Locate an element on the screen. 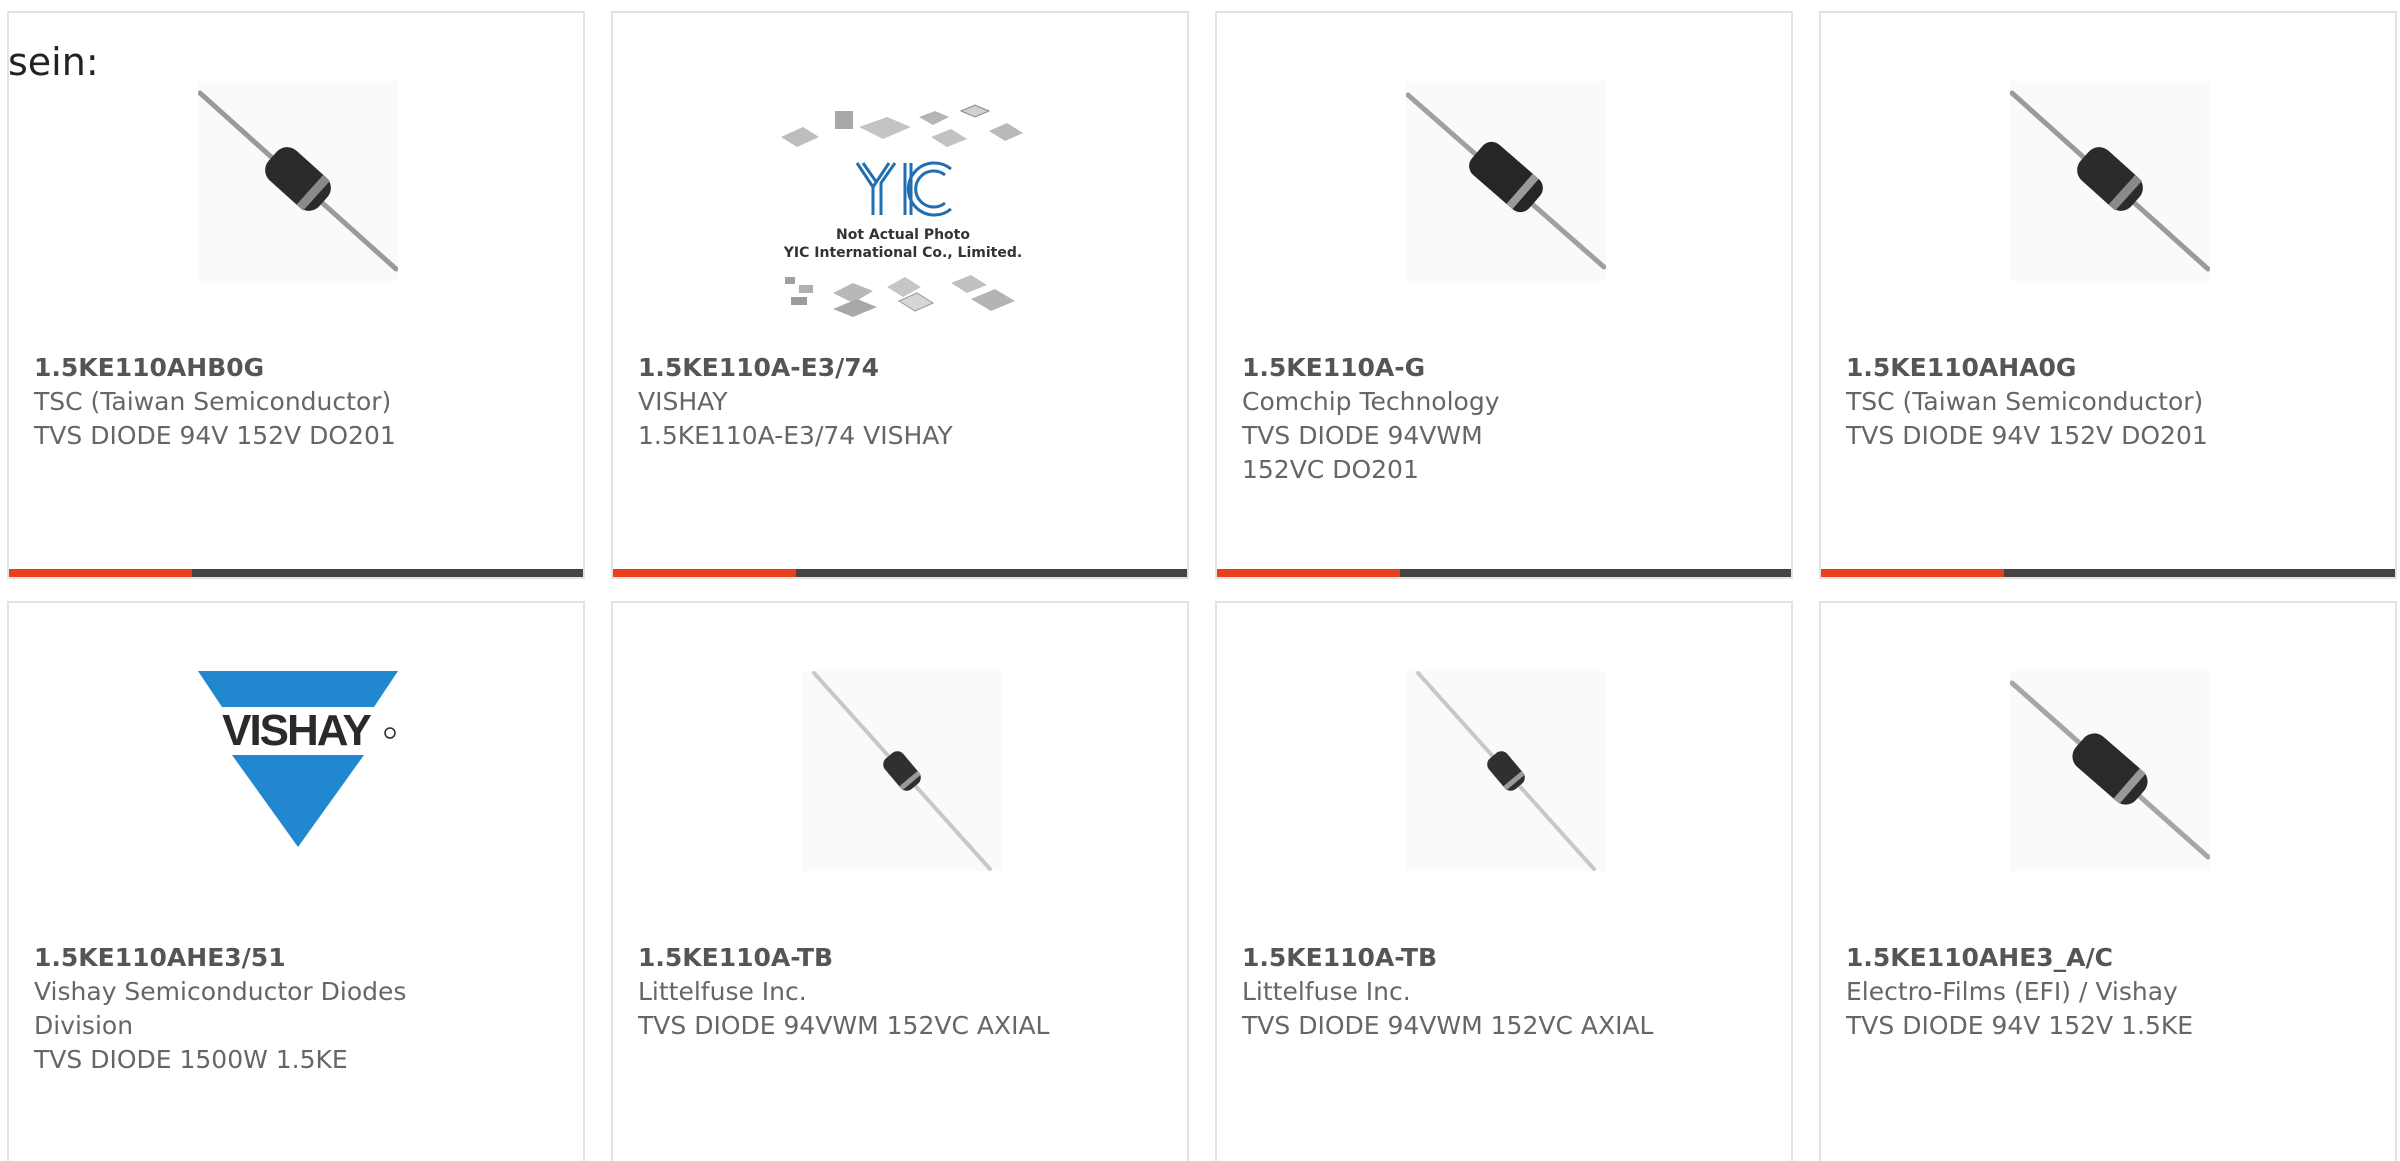 The image size is (2400, 1161). part-number-link: 1.5KE110AHE3_A/C is located at coordinates (2061, 958).